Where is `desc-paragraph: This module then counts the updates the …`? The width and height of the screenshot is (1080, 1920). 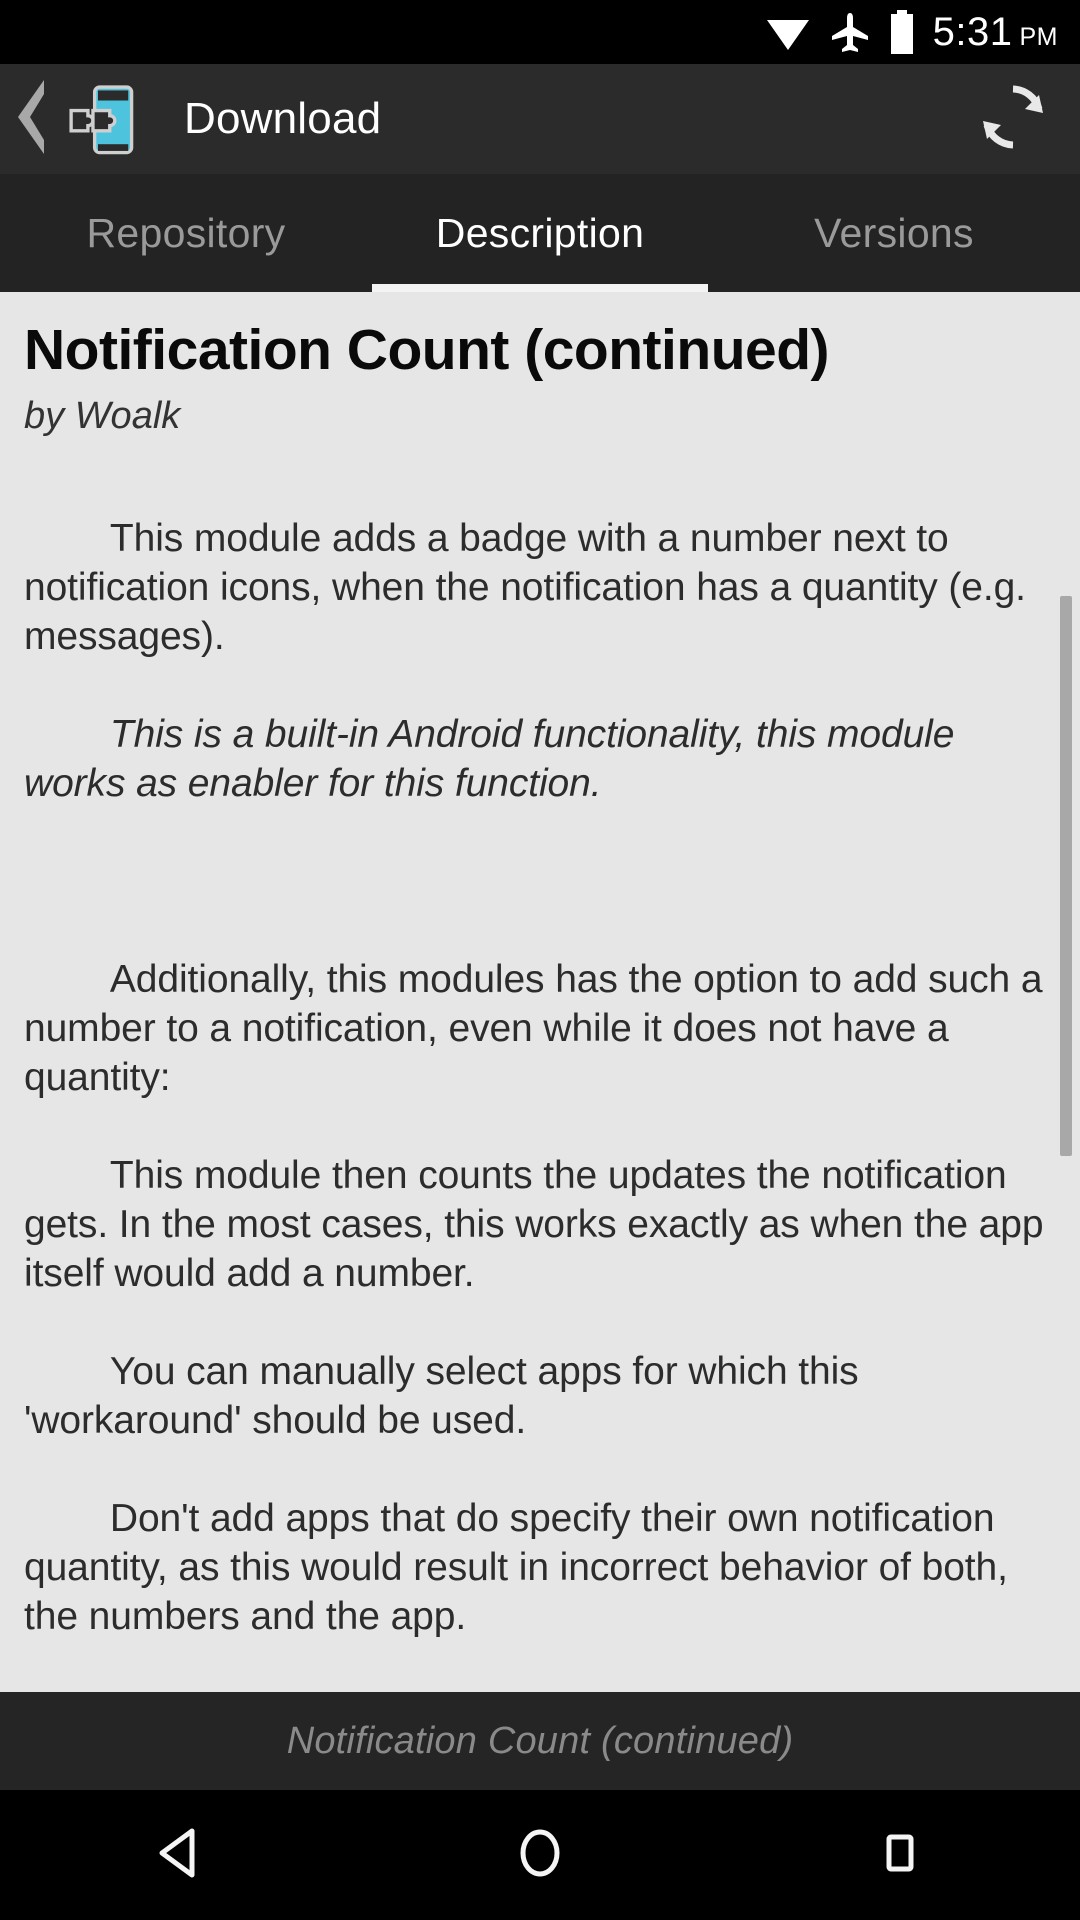
desc-paragraph: This module then counts the updates the … is located at coordinates (539, 1225).